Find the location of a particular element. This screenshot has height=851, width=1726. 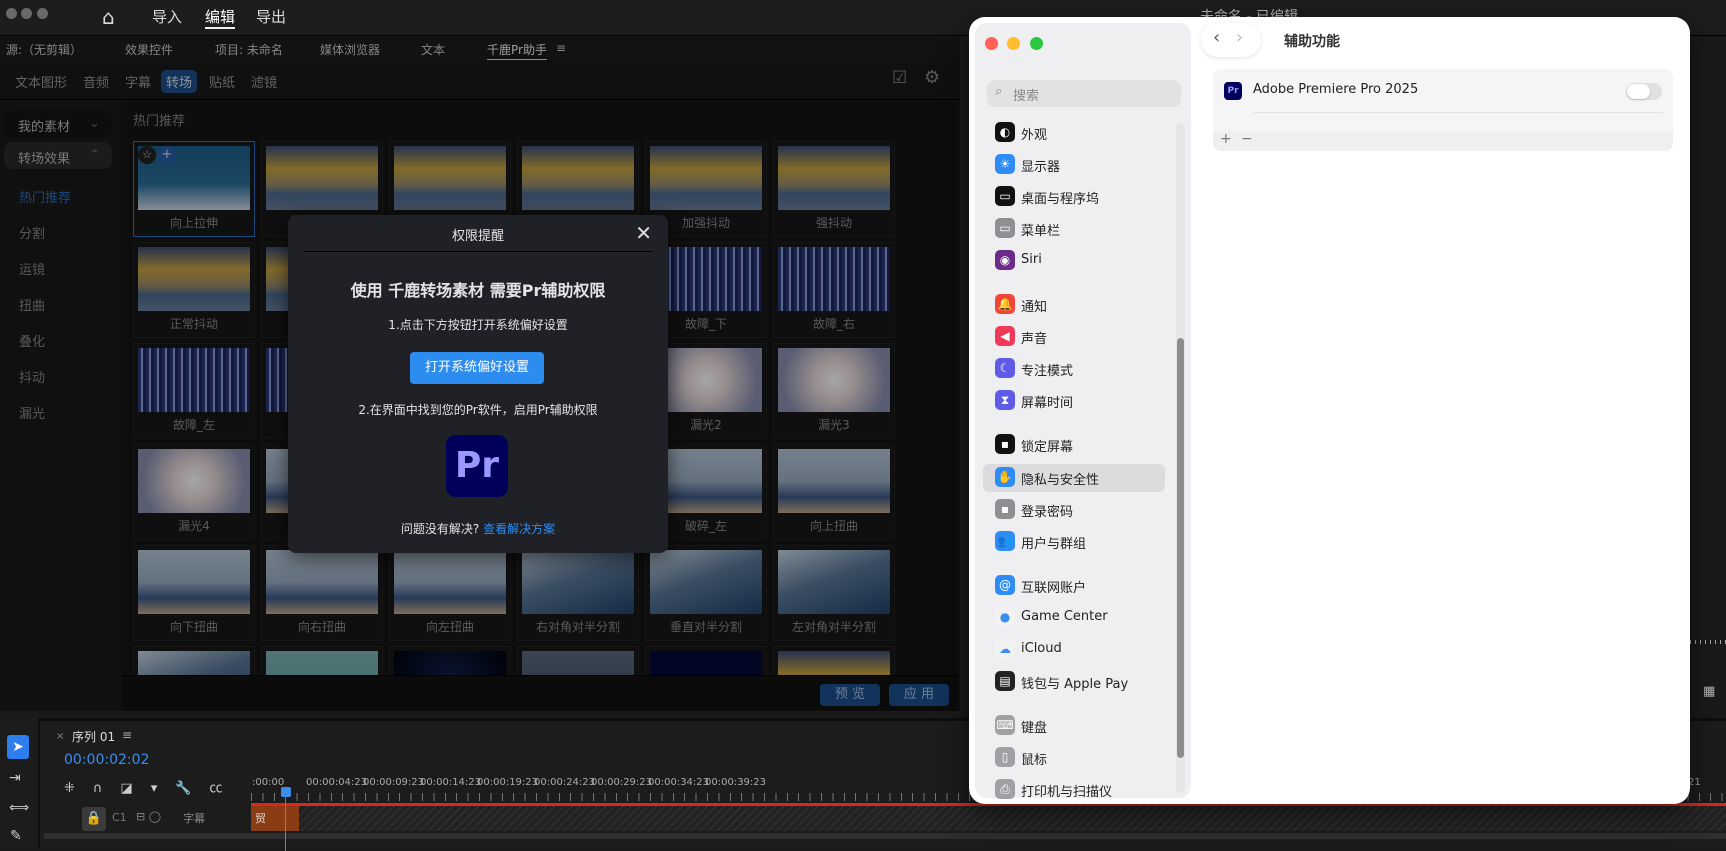

settings-item: ● Game Center is located at coordinates (1077, 618).